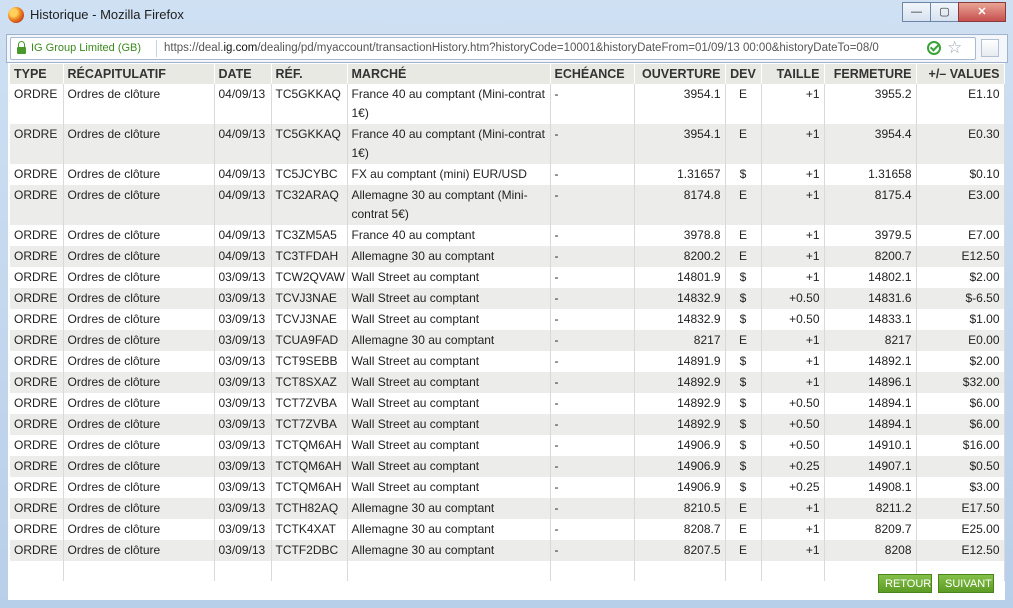 The image size is (1013, 608). What do you see at coordinates (870, 205) in the screenshot?
I see `cell-closing: 8175.4` at bounding box center [870, 205].